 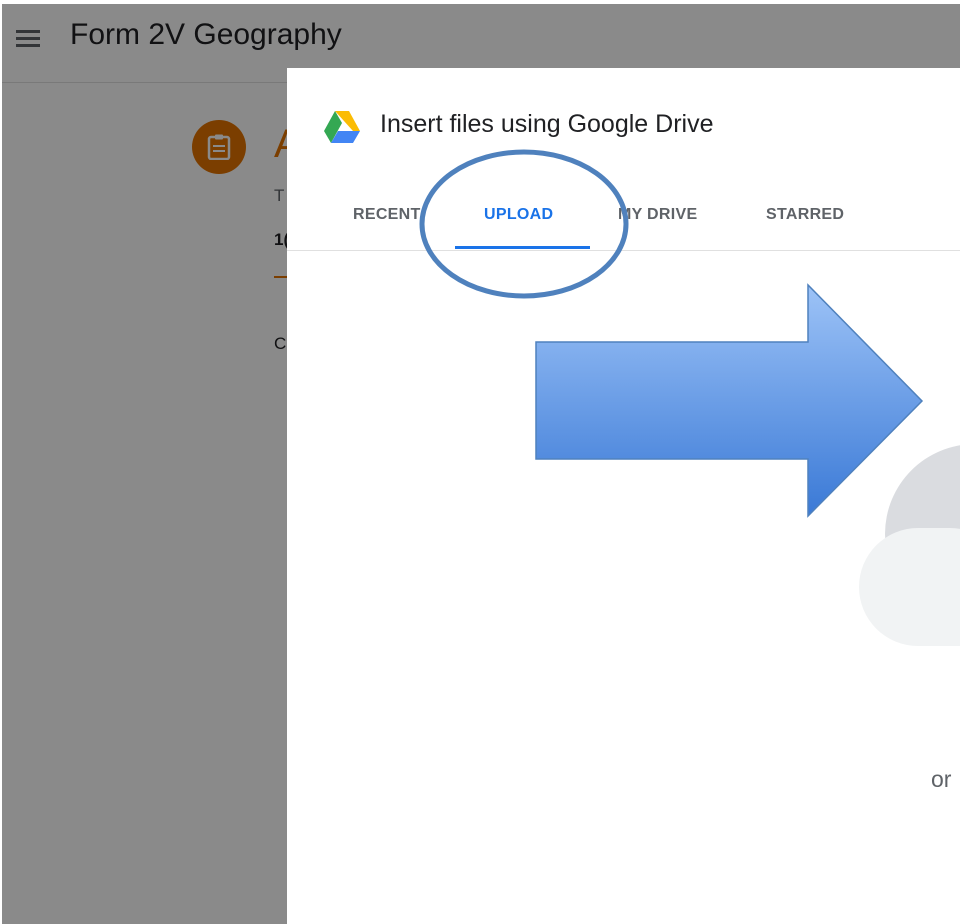 I want to click on tab-my-drive: MY DRIVE, so click(x=657, y=215).